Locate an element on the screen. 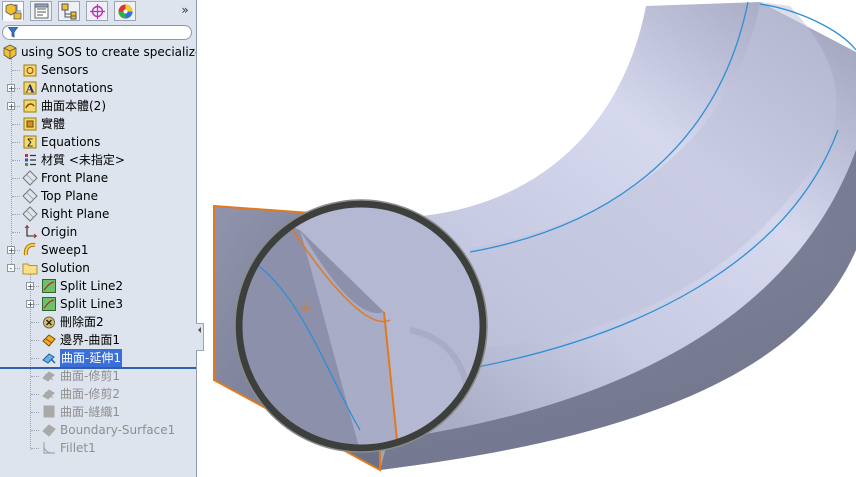  tree-item: Top Plane is located at coordinates (98, 196).